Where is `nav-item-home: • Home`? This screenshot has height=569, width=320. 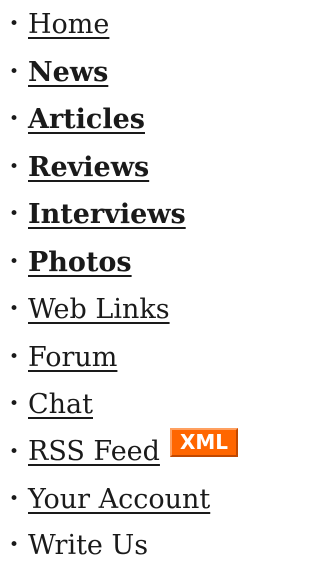 nav-item-home: • Home is located at coordinates (54, 24).